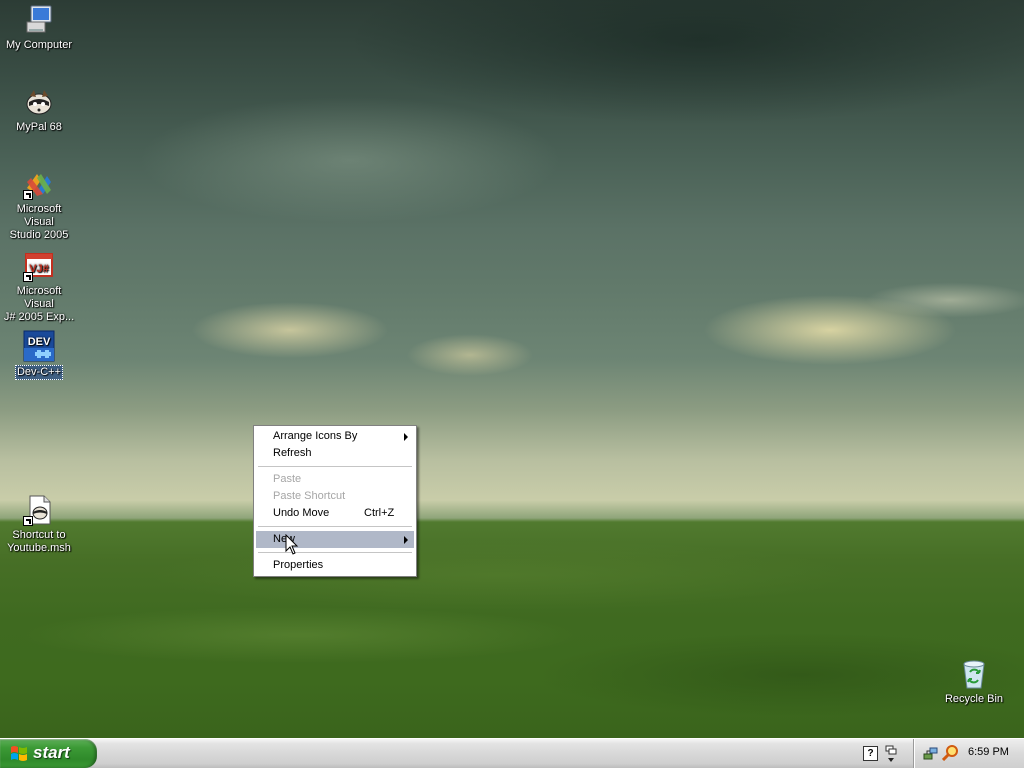  What do you see at coordinates (301, 513) in the screenshot?
I see `menu-item-label: Undo Move` at bounding box center [301, 513].